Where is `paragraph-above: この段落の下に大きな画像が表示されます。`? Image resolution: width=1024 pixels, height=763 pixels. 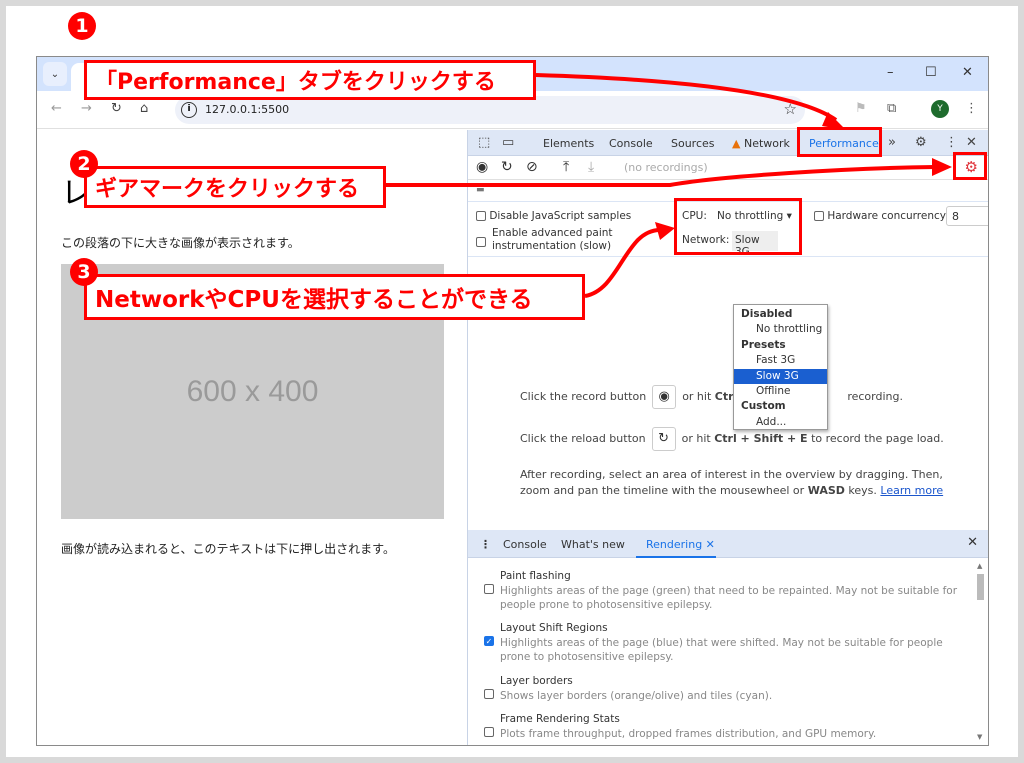 paragraph-above: この段落の下に大きな画像が表示されます。 is located at coordinates (180, 243).